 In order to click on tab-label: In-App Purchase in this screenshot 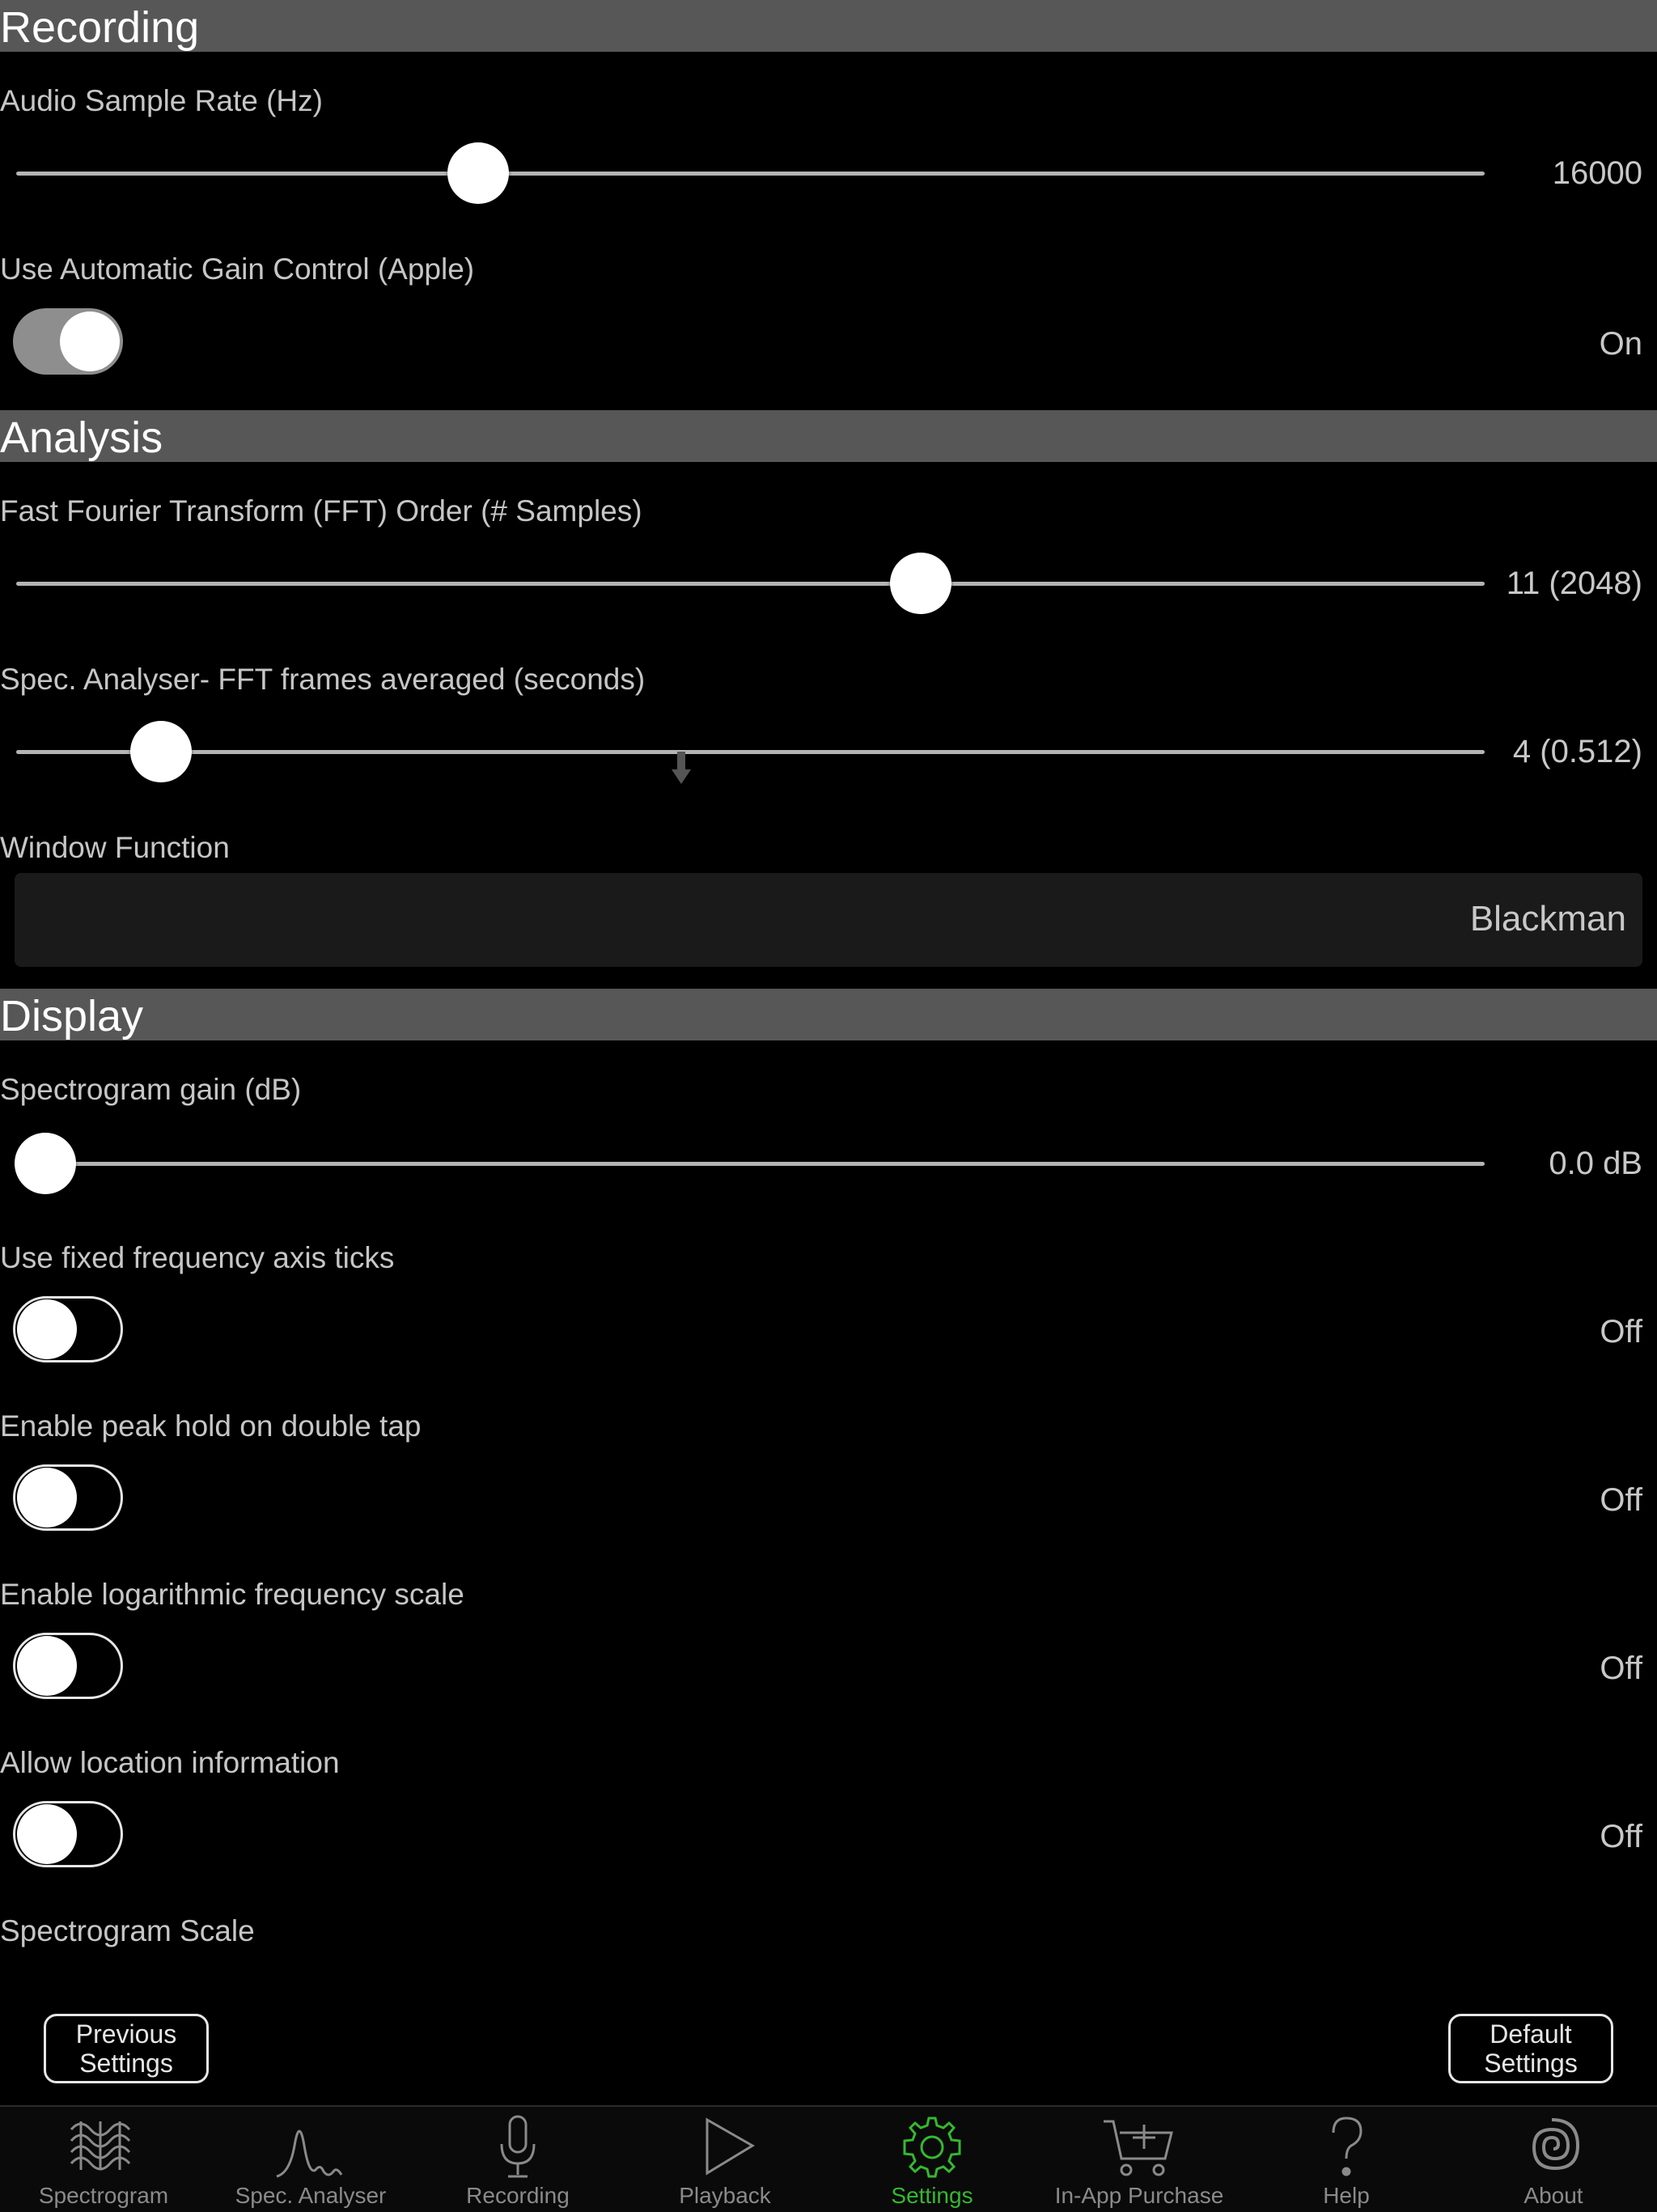, I will do `click(1139, 2195)`.